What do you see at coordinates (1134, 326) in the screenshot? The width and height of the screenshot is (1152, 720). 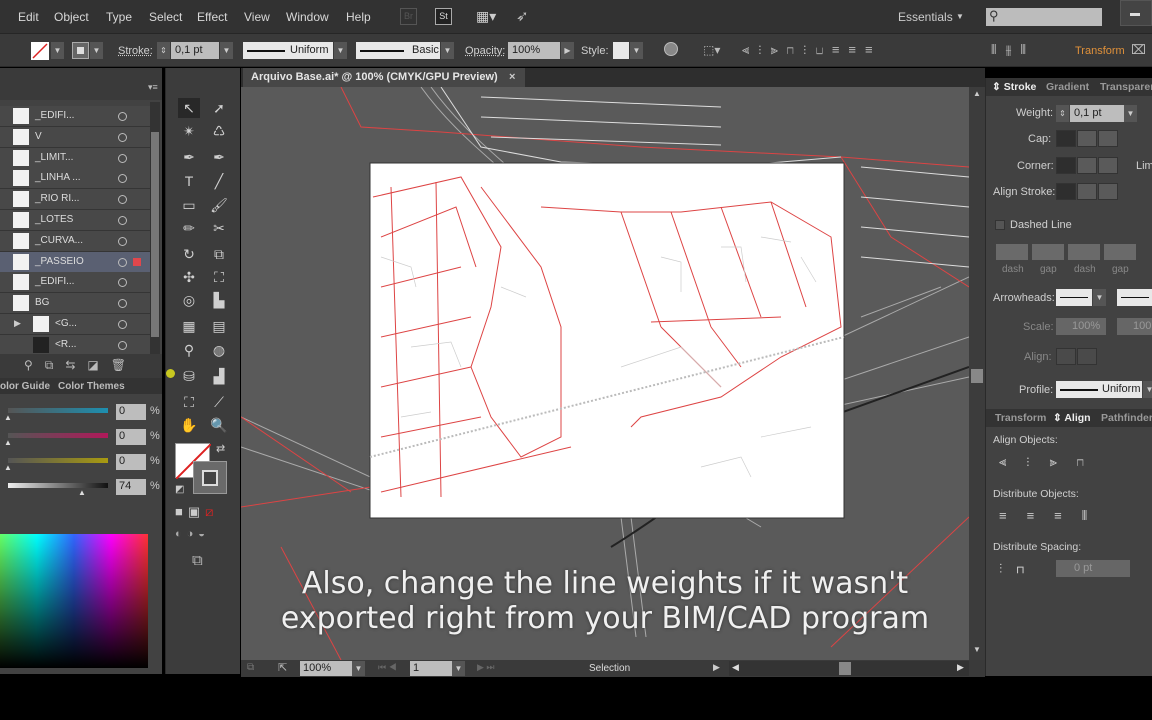 I see `end-scale-input: 100` at bounding box center [1134, 326].